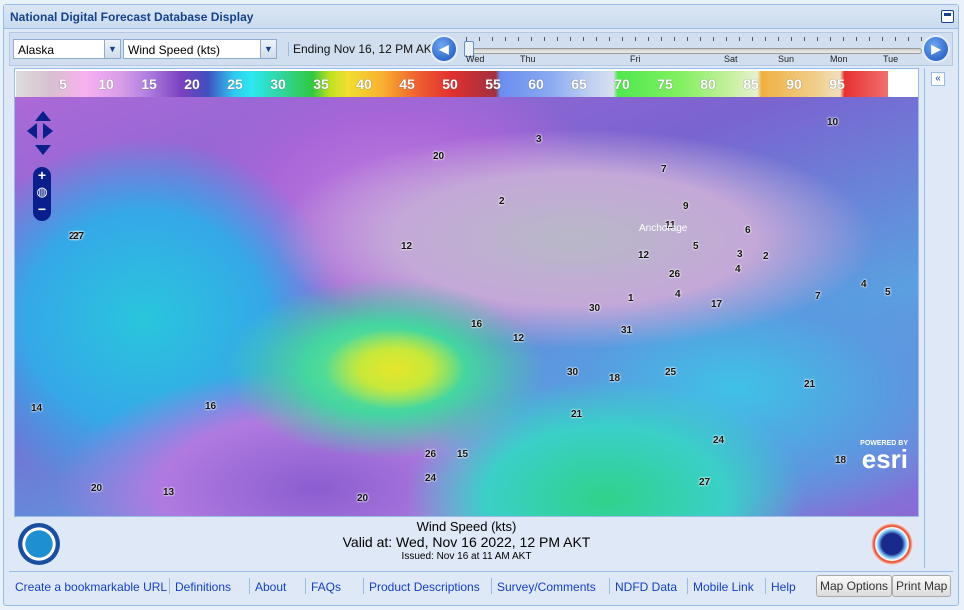 The image size is (964, 610). What do you see at coordinates (67, 49) in the screenshot?
I see `region-select: Alaska ▼` at bounding box center [67, 49].